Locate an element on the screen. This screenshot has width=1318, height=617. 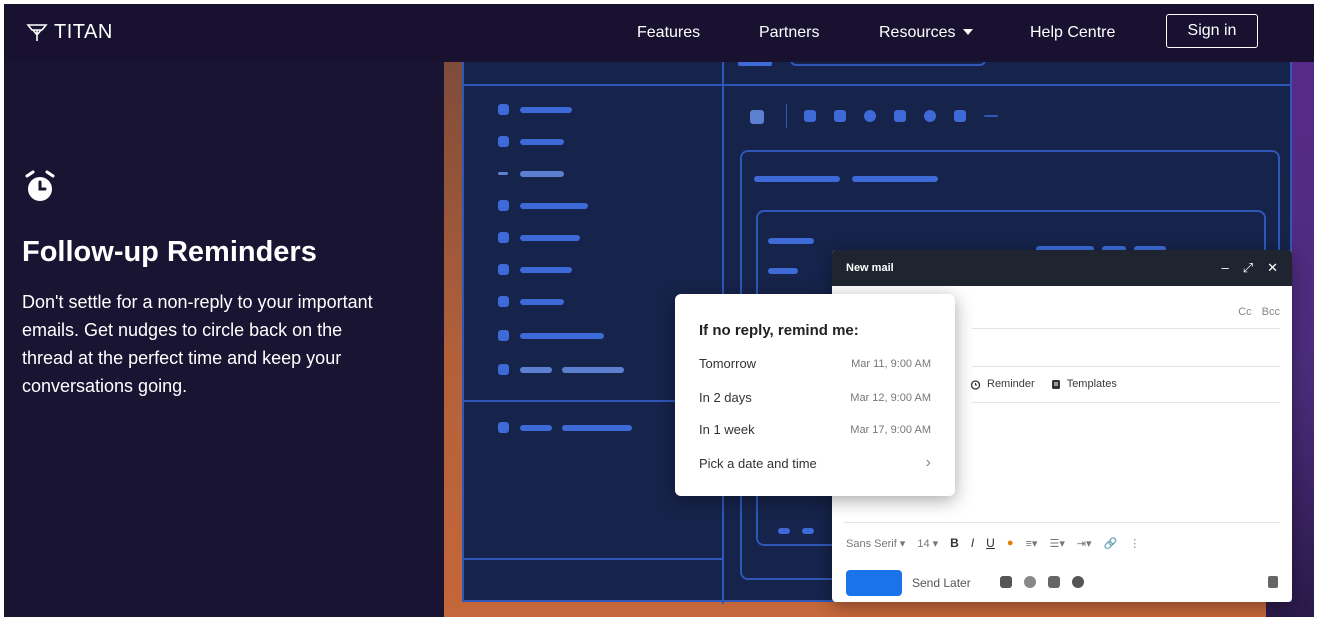
expand-icon: ⤢ is located at coordinates (1248, 268).